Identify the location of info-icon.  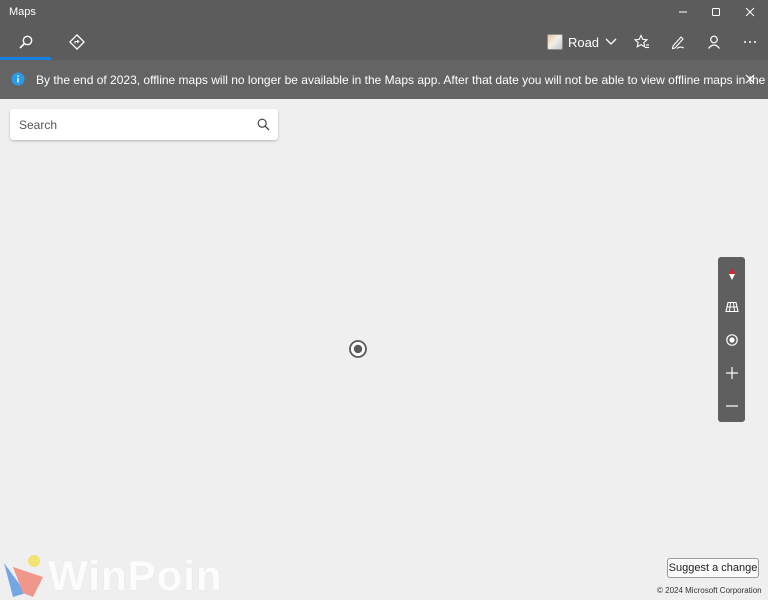
(18, 79).